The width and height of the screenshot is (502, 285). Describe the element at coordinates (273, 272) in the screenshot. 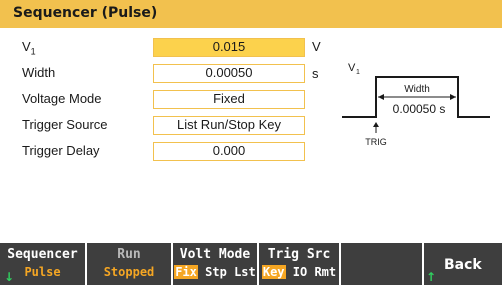

I see `trig-src-key: Key` at that location.